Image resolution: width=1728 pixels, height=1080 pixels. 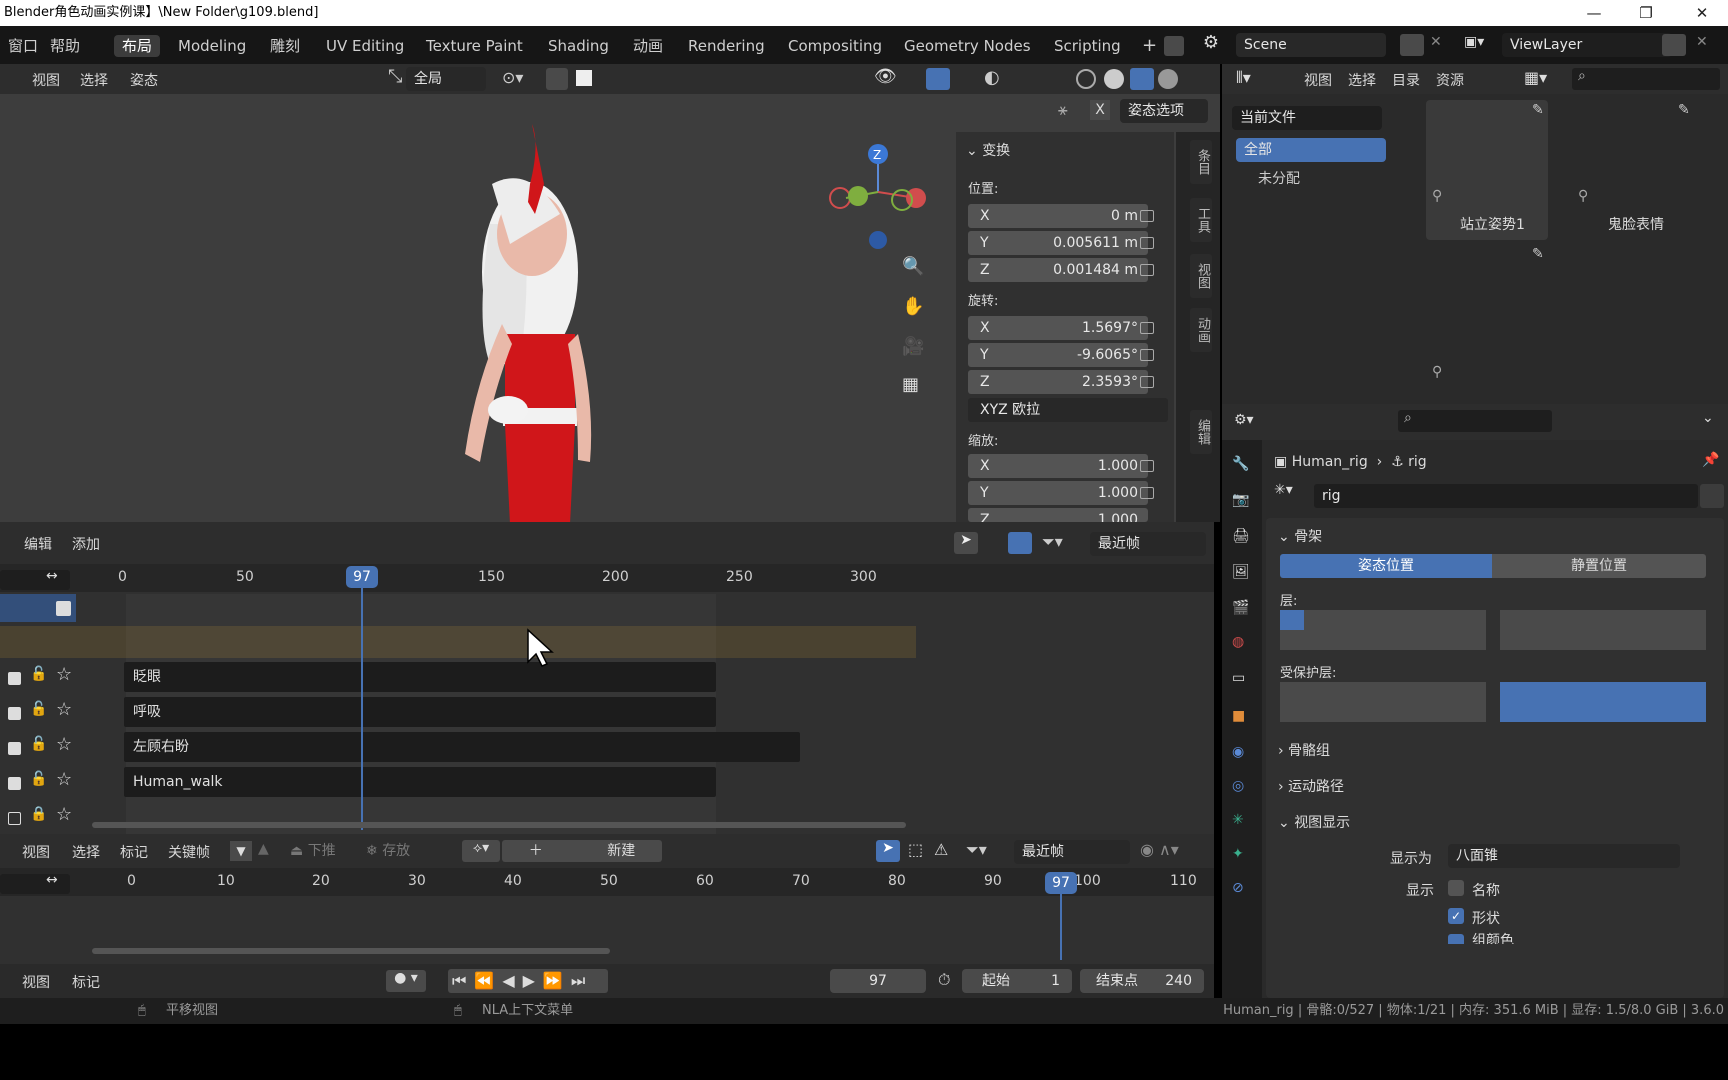 I want to click on tab-compositing: Compositing, so click(x=835, y=46).